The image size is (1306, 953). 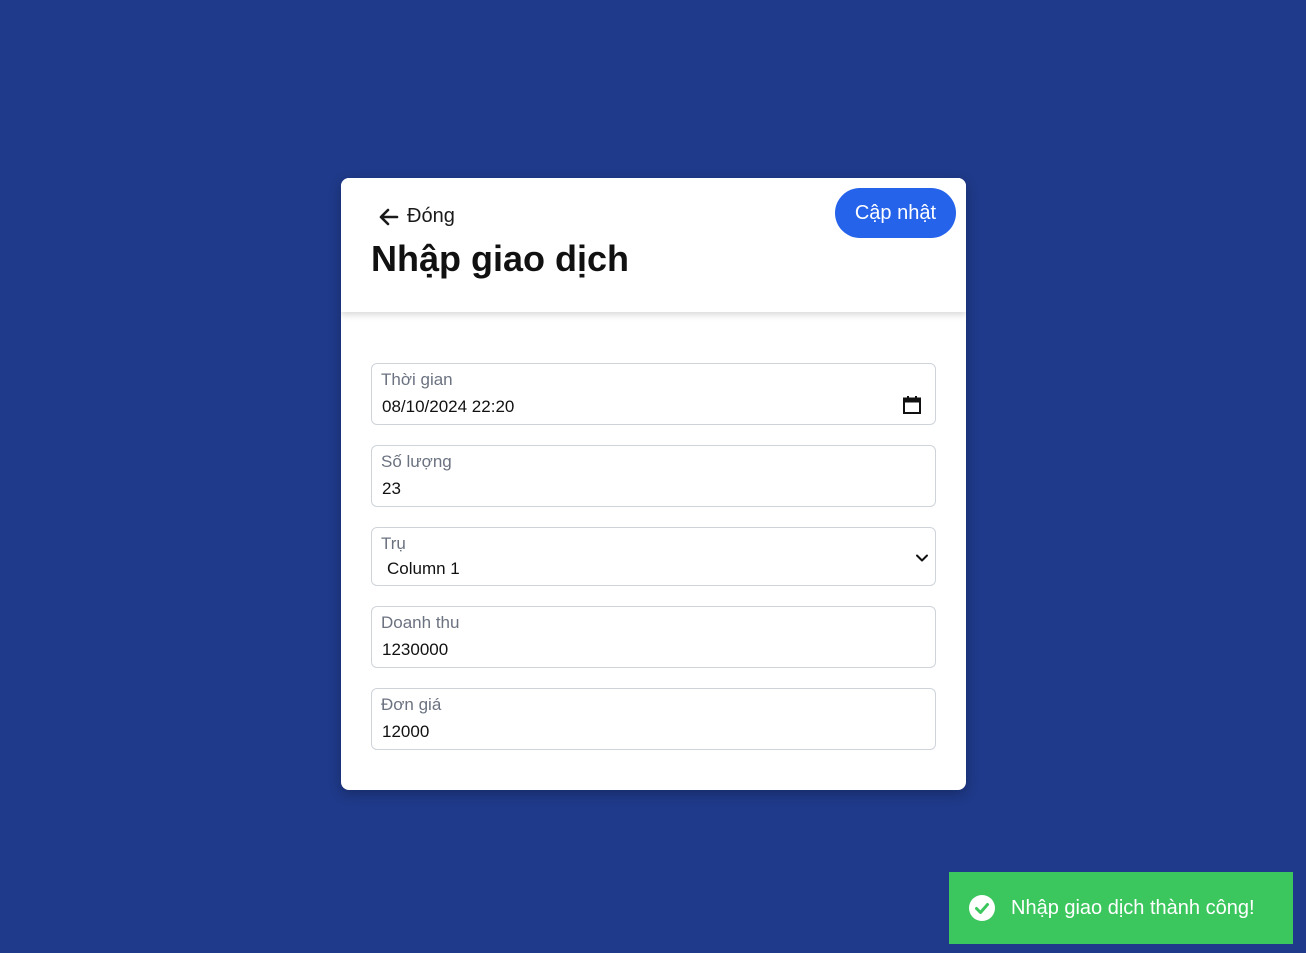 I want to click on arrow-left-icon, so click(x=389, y=217).